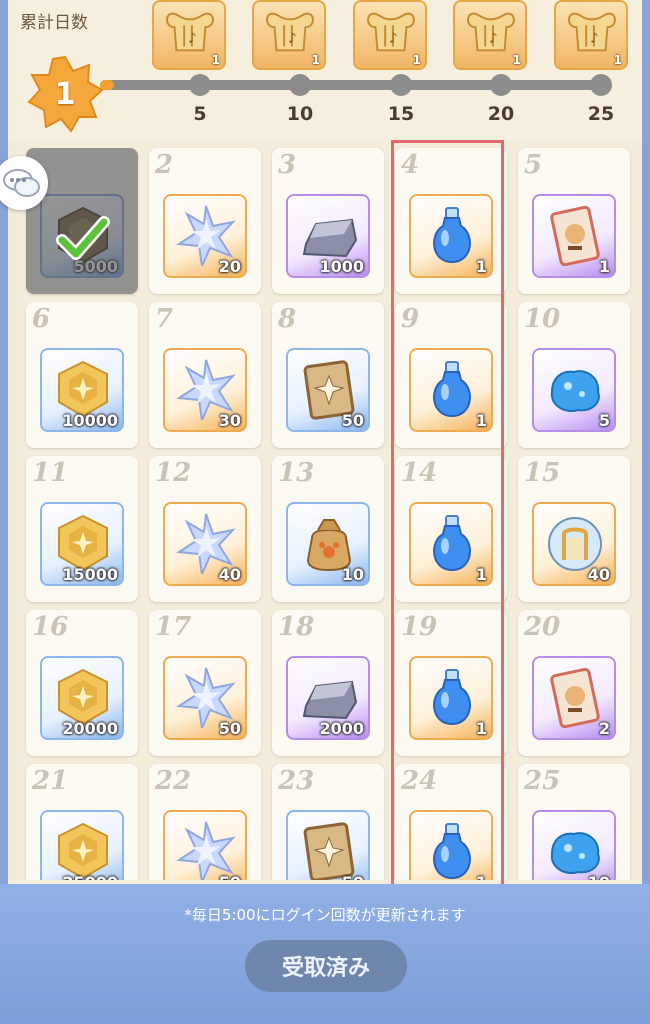 Image resolution: width=650 pixels, height=1024 pixels. What do you see at coordinates (341, 266) in the screenshot?
I see `reward-quantity: 1000` at bounding box center [341, 266].